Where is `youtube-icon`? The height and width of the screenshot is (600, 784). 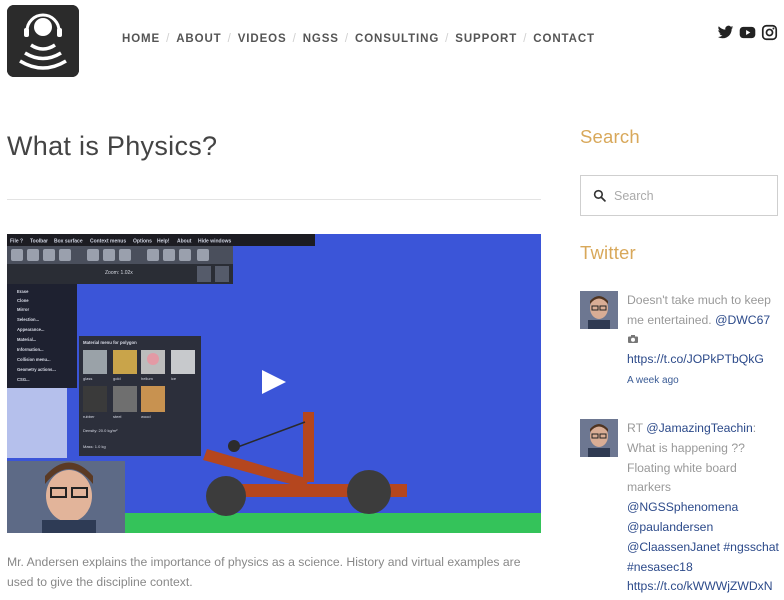 youtube-icon is located at coordinates (747, 32).